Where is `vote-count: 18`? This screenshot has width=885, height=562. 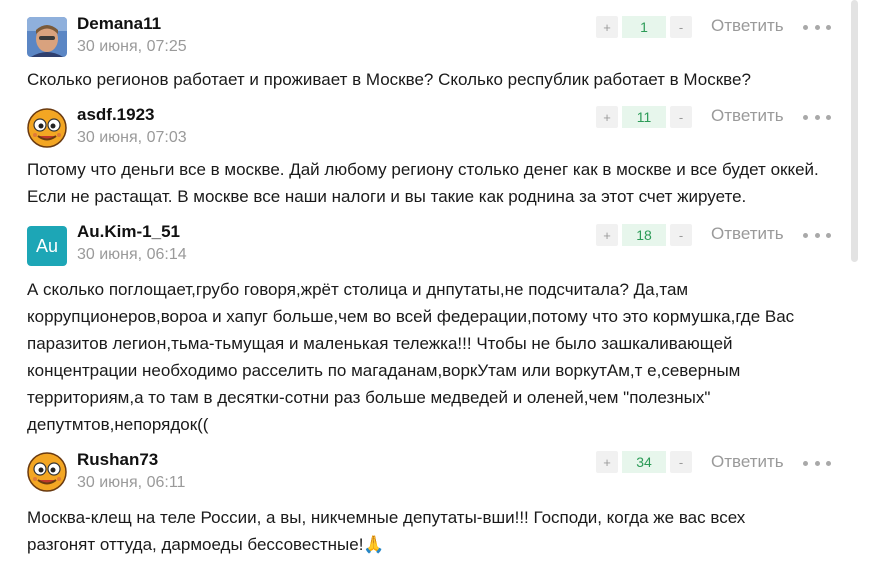
vote-count: 18 is located at coordinates (644, 235).